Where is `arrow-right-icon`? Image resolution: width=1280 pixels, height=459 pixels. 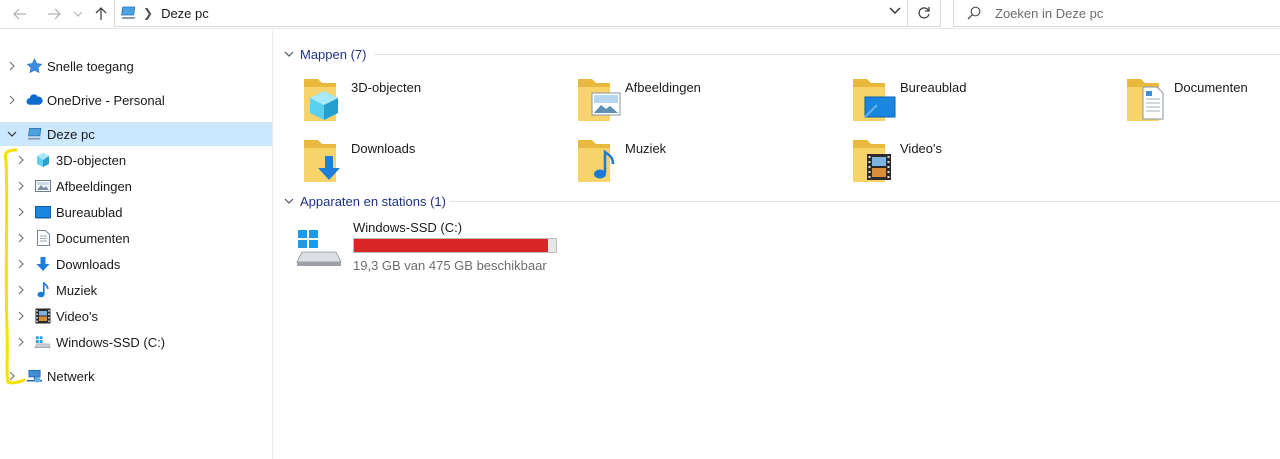 arrow-right-icon is located at coordinates (54, 14).